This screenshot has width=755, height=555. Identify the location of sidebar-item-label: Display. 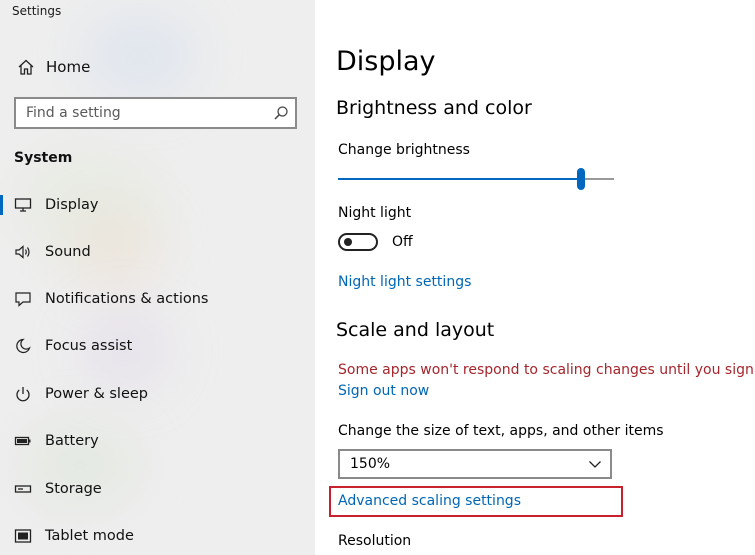
(72, 205).